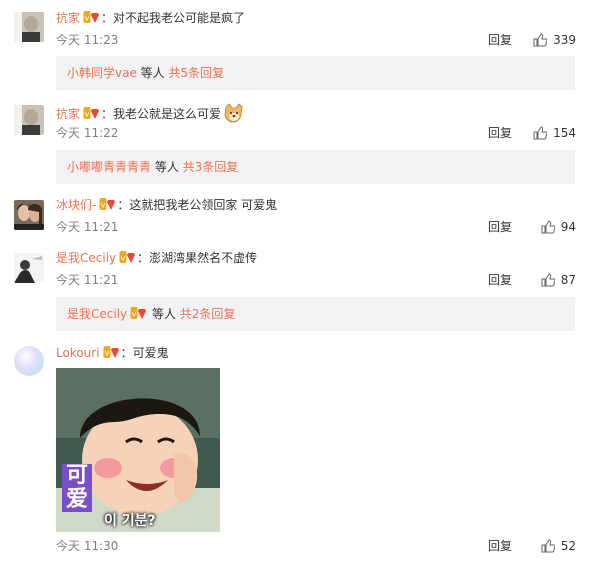 The width and height of the screenshot is (596, 561). I want to click on like-count: 52, so click(568, 546).